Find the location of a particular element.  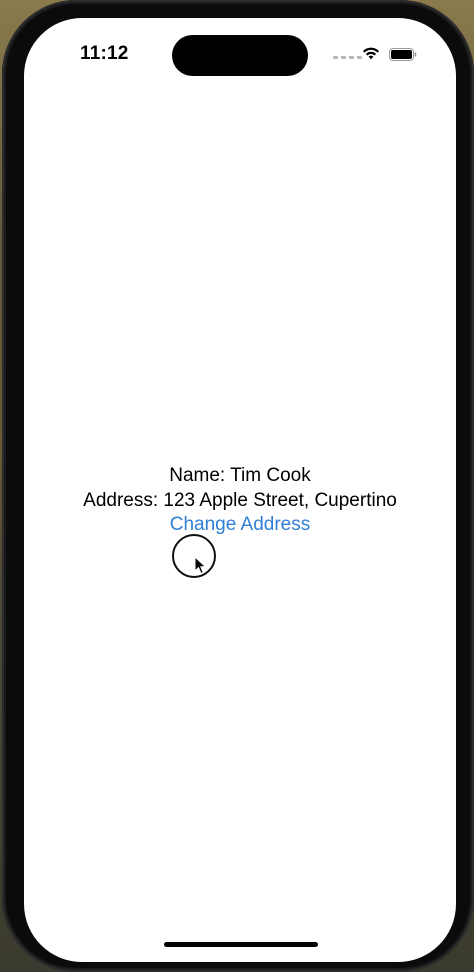

home-indicator is located at coordinates (241, 944).